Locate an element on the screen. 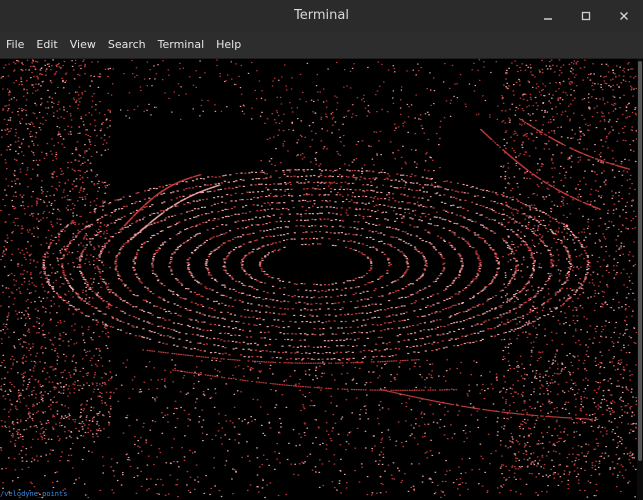 This screenshot has height=500, width=643. title-bar: Terminal is located at coordinates (321, 15).